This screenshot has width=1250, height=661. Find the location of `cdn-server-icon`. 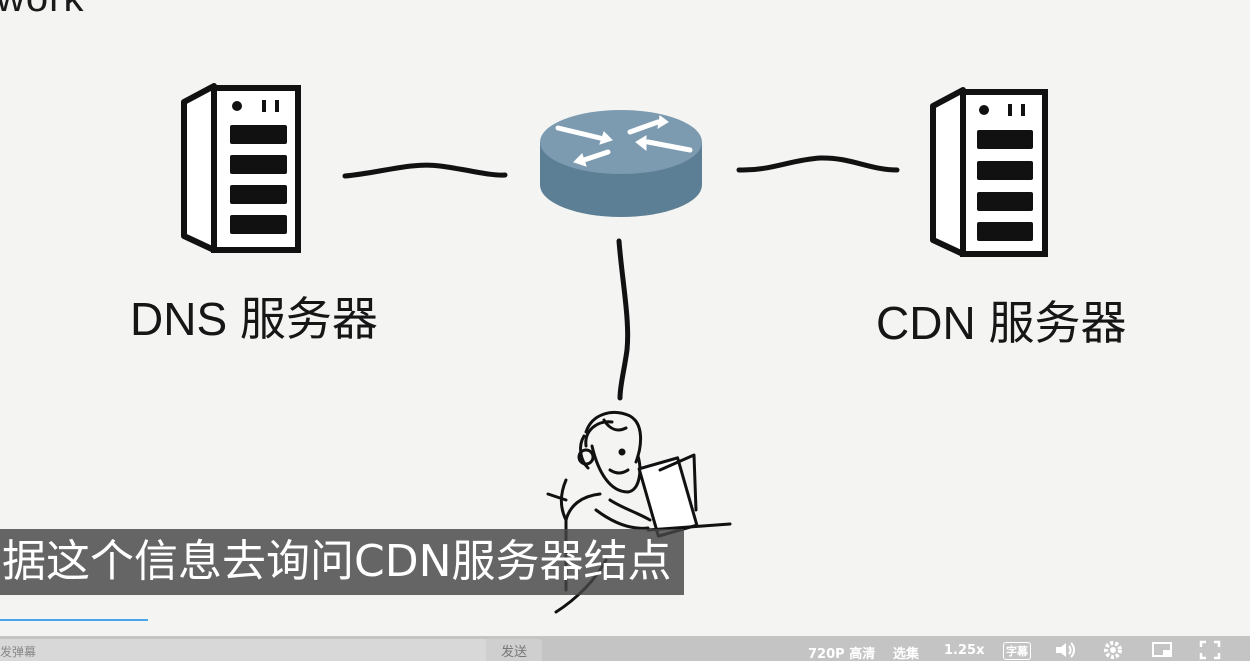

cdn-server-icon is located at coordinates (989, 172).